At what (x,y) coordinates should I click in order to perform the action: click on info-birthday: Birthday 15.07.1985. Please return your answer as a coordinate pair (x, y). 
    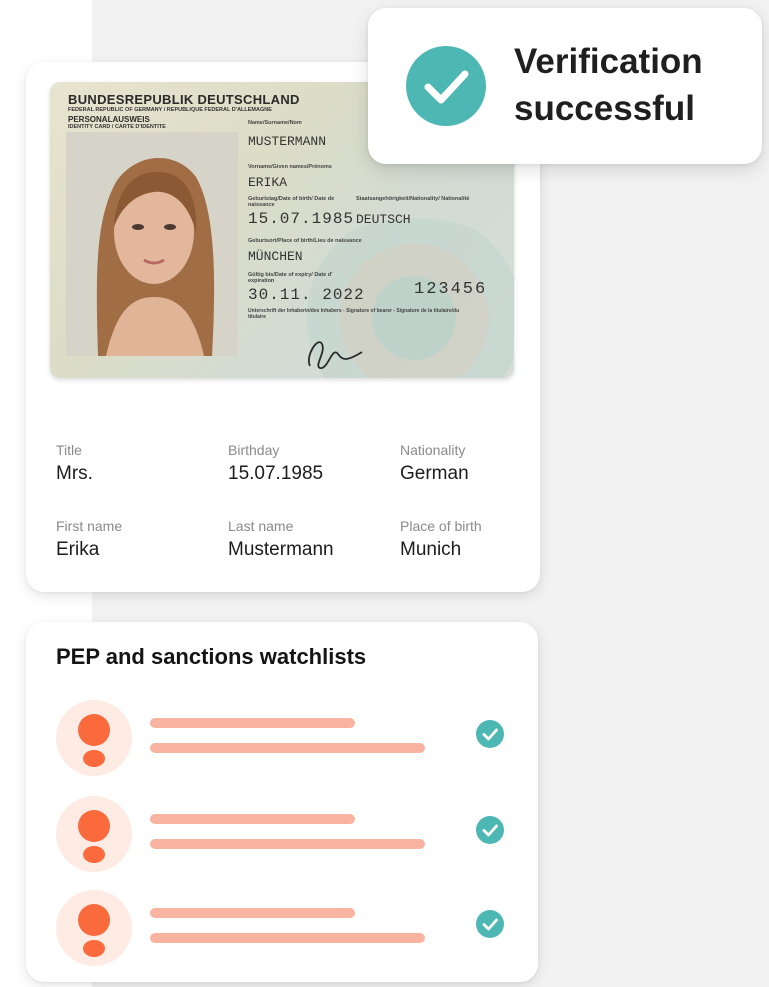
    Looking at the image, I should click on (275, 463).